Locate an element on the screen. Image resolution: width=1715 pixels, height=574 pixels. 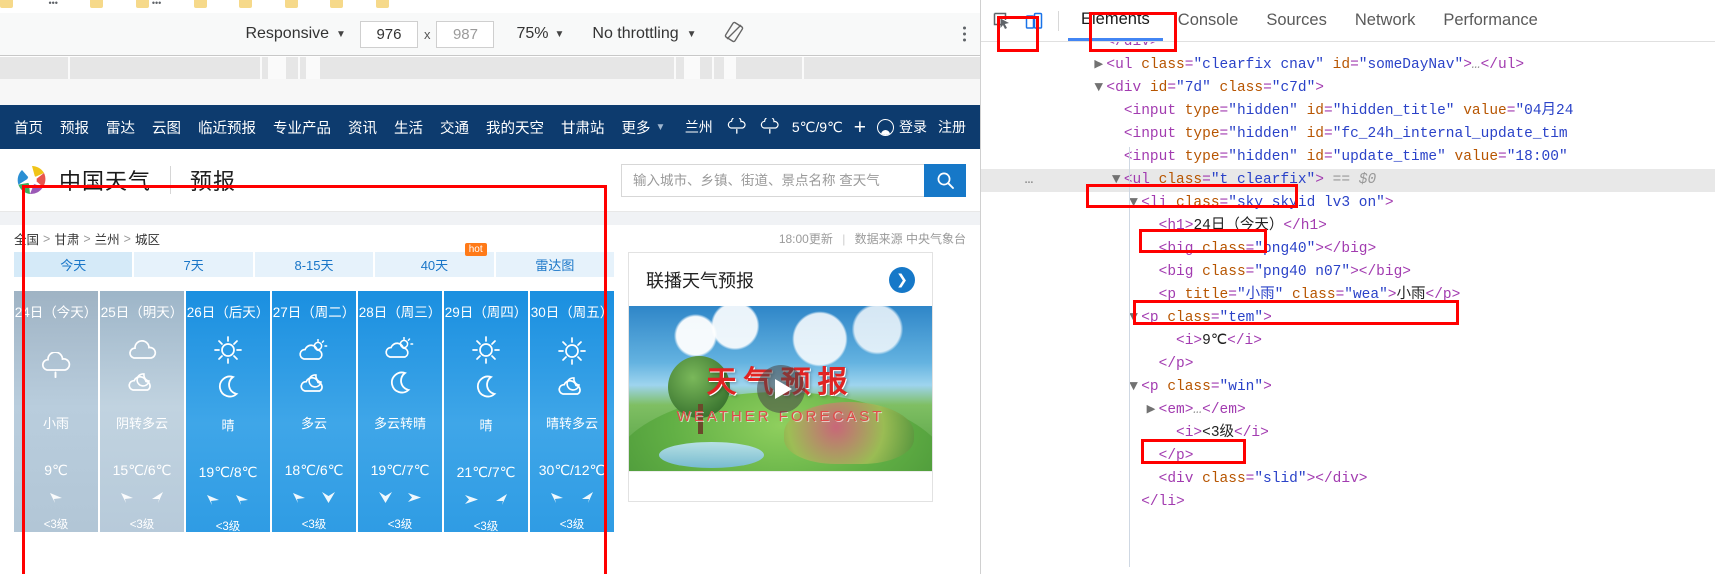
wind-arrow-ne is located at coordinates (586, 499).